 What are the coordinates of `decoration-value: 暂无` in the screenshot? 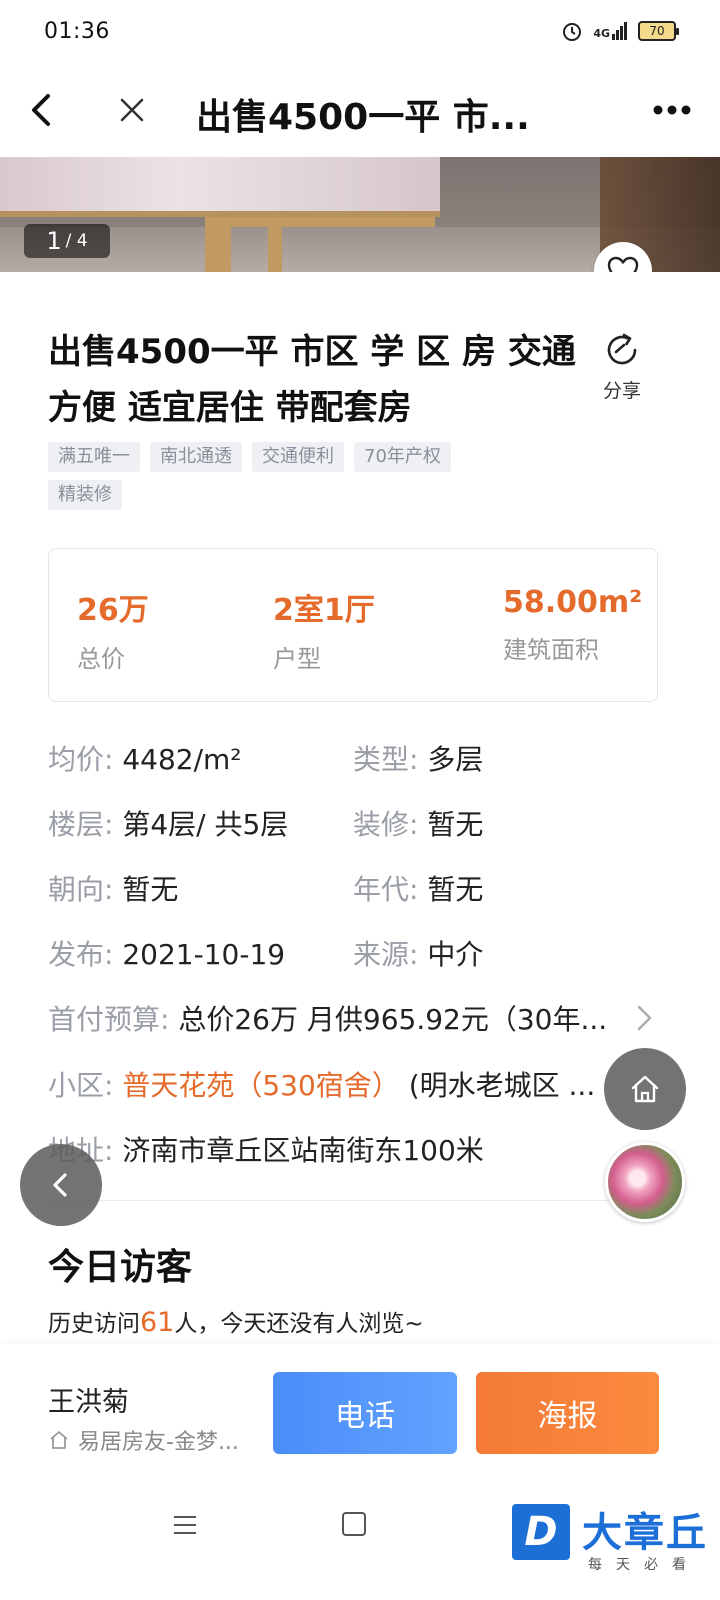 It's located at (455, 824).